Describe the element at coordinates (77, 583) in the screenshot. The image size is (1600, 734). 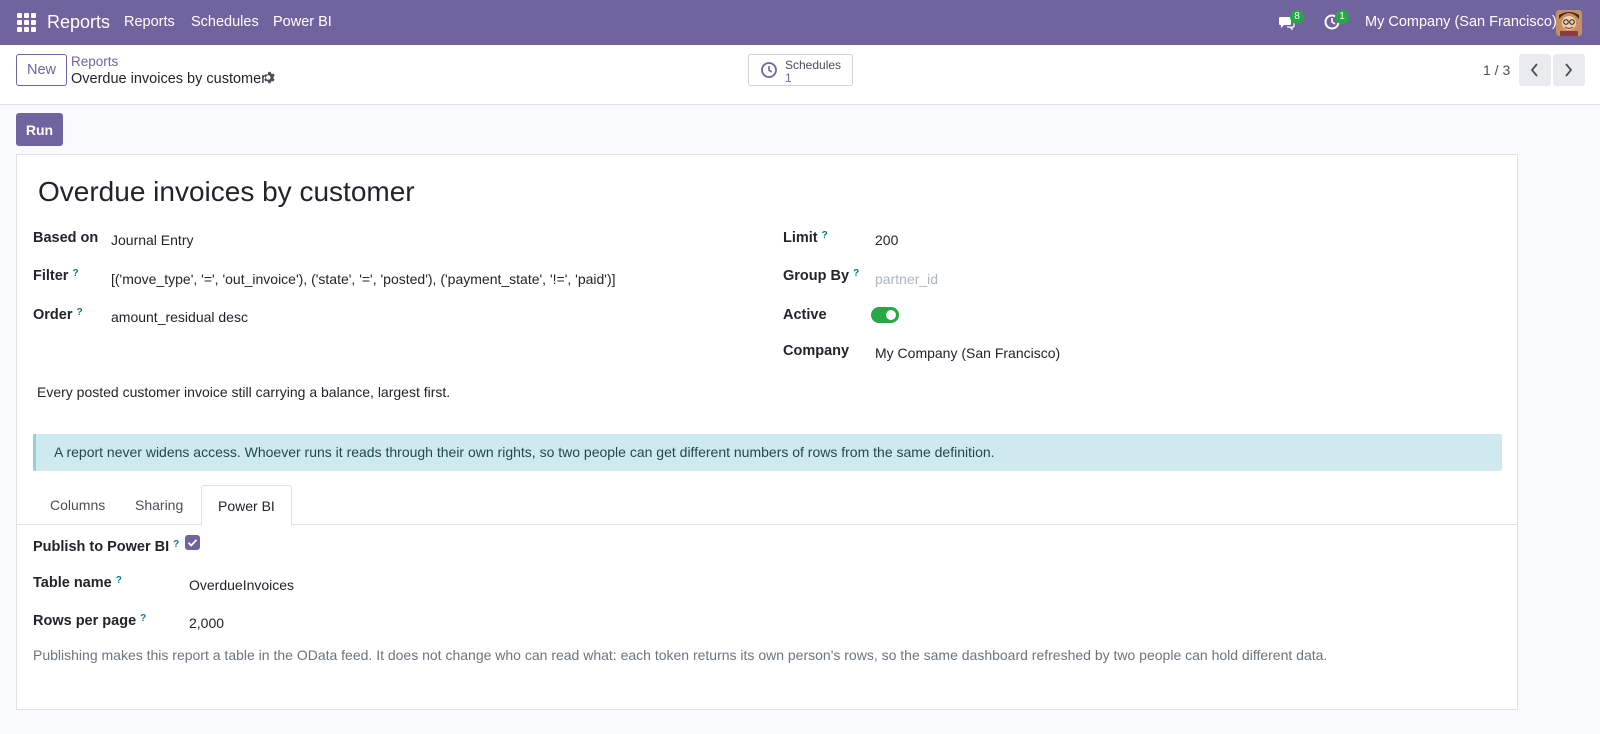
I see `table-name-label: Table name?` at that location.